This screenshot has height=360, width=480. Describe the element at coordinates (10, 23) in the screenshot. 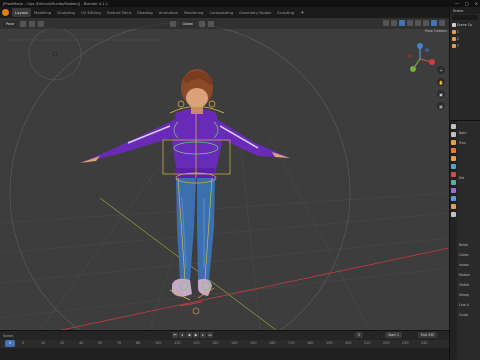

I see `interaction-mode-select: Pose` at that location.